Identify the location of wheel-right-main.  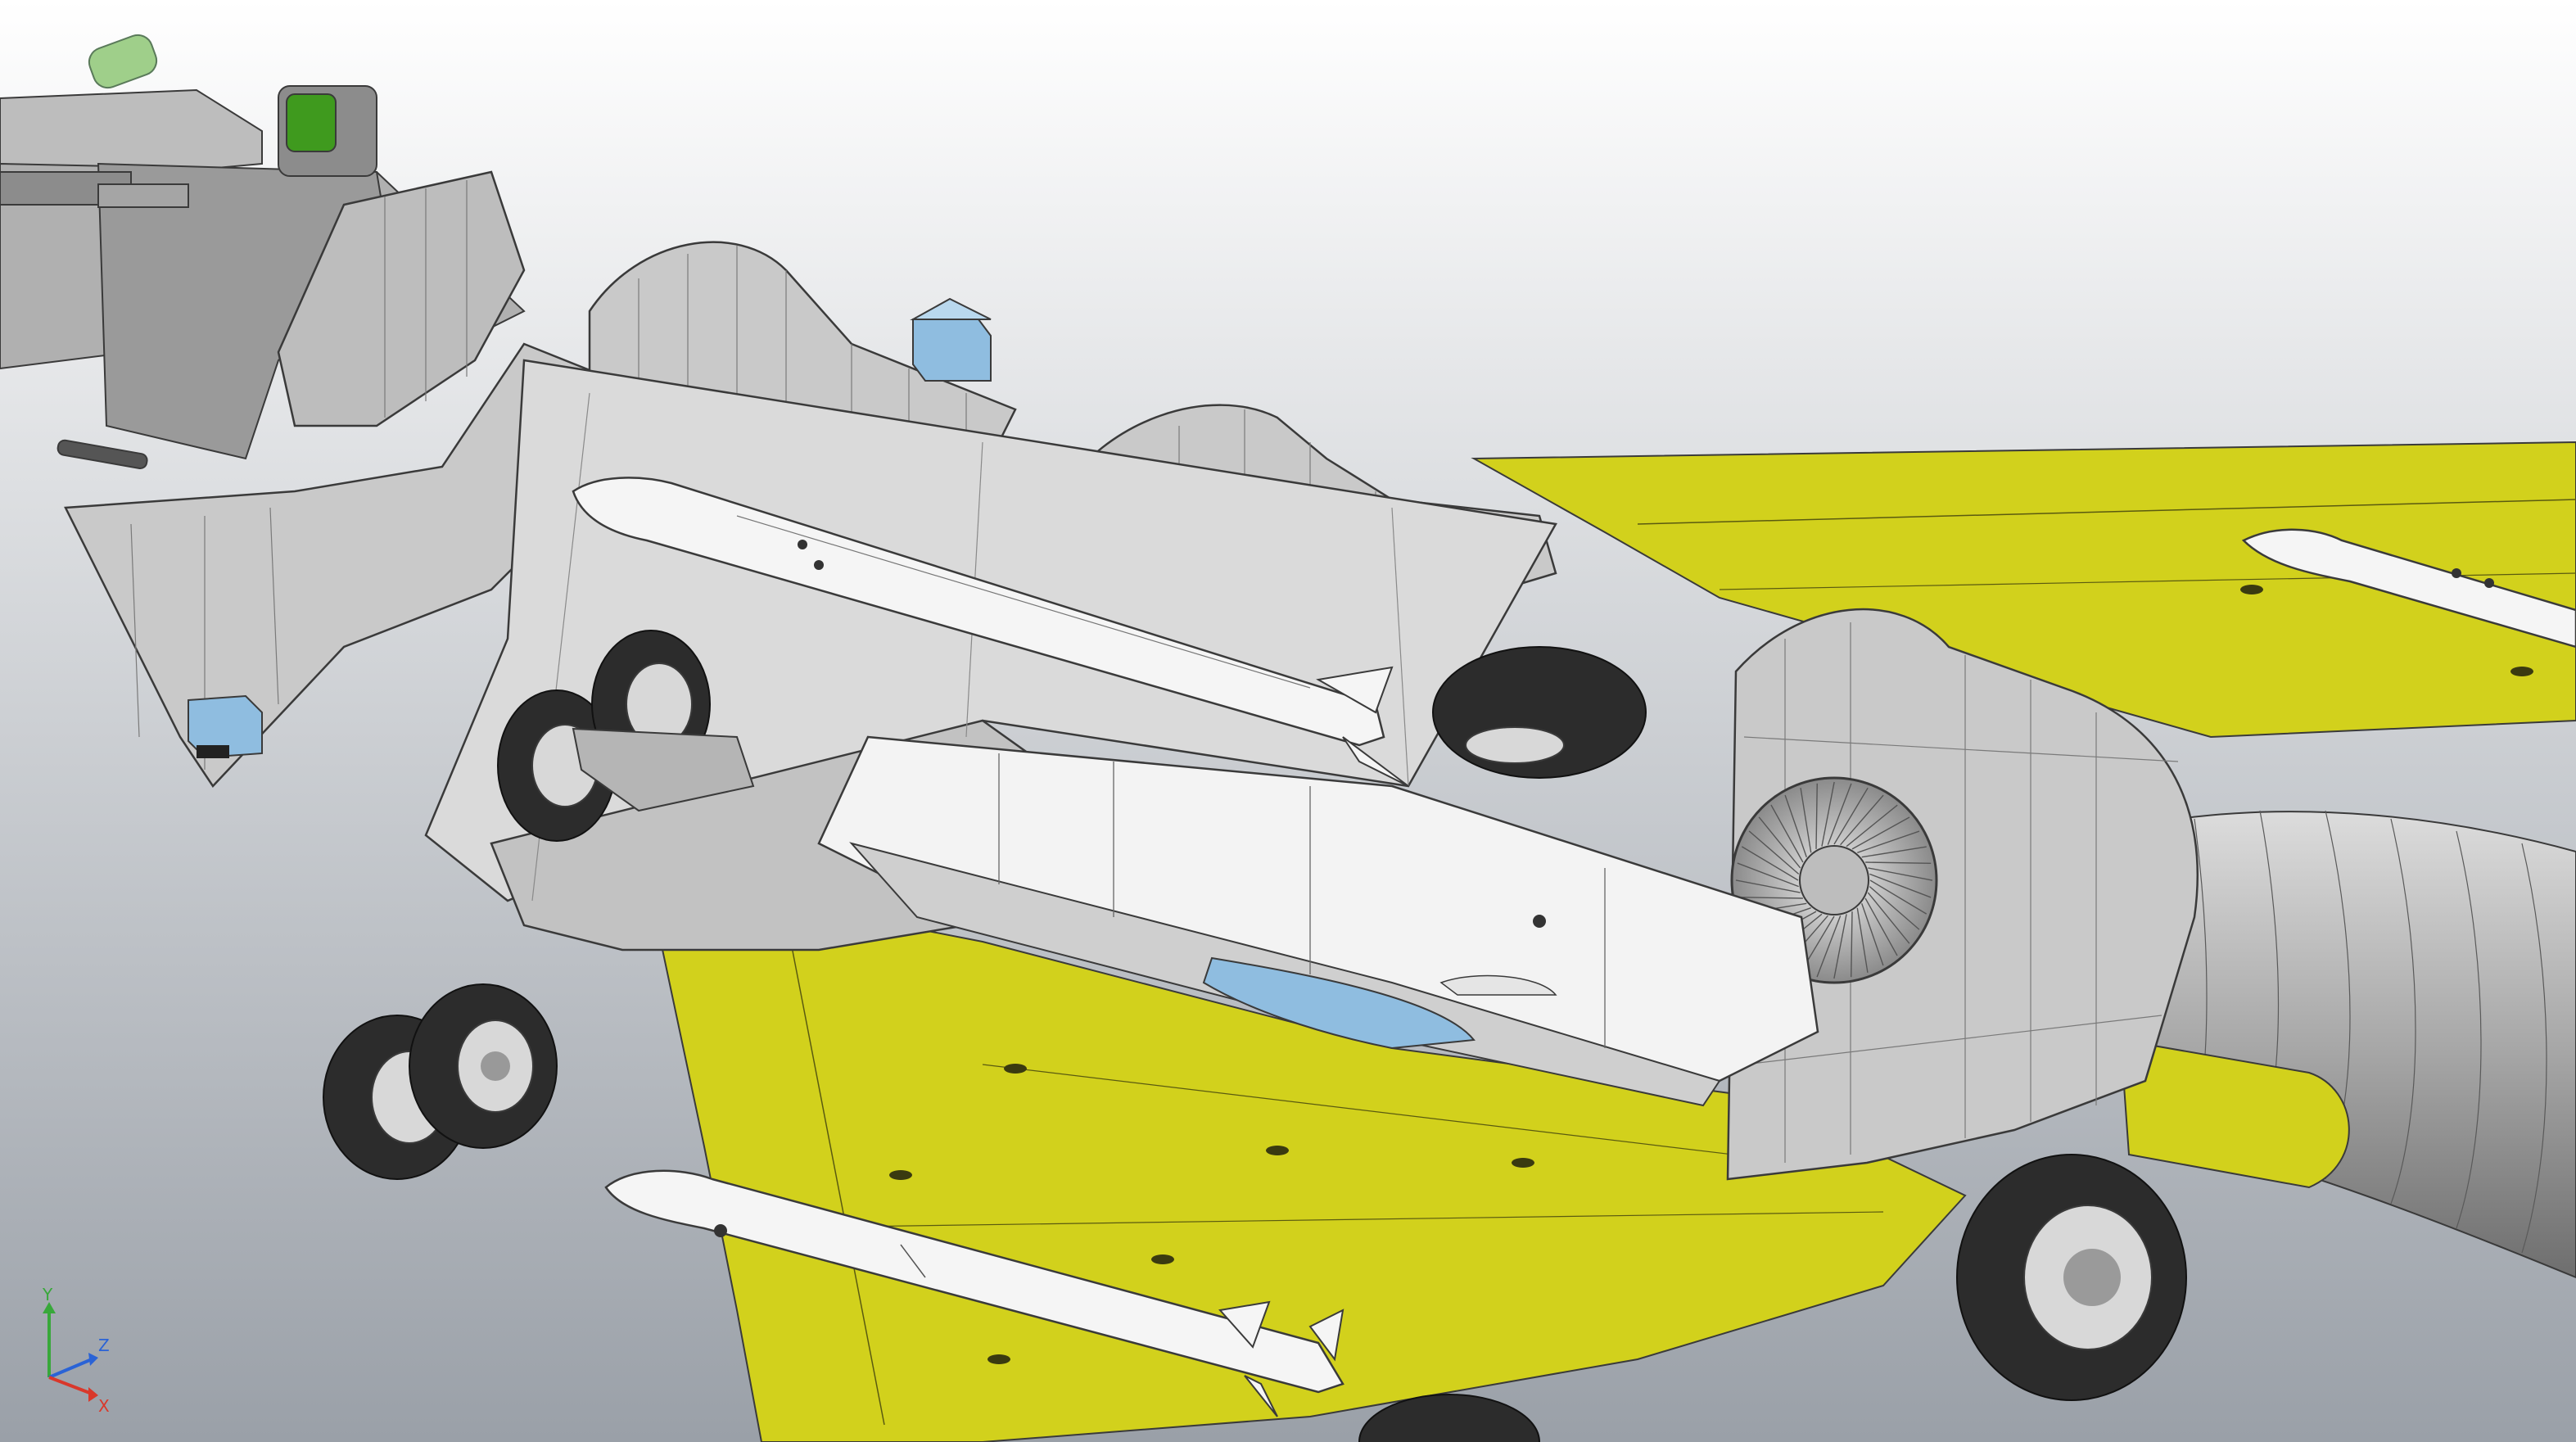
(2071, 1277).